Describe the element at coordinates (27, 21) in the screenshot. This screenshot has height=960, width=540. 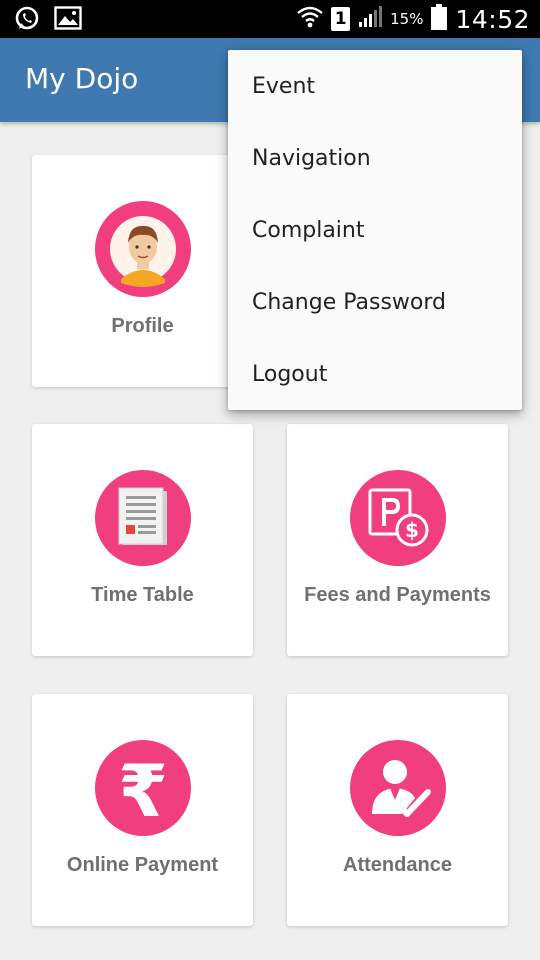
I see `whatsapp-icon` at that location.